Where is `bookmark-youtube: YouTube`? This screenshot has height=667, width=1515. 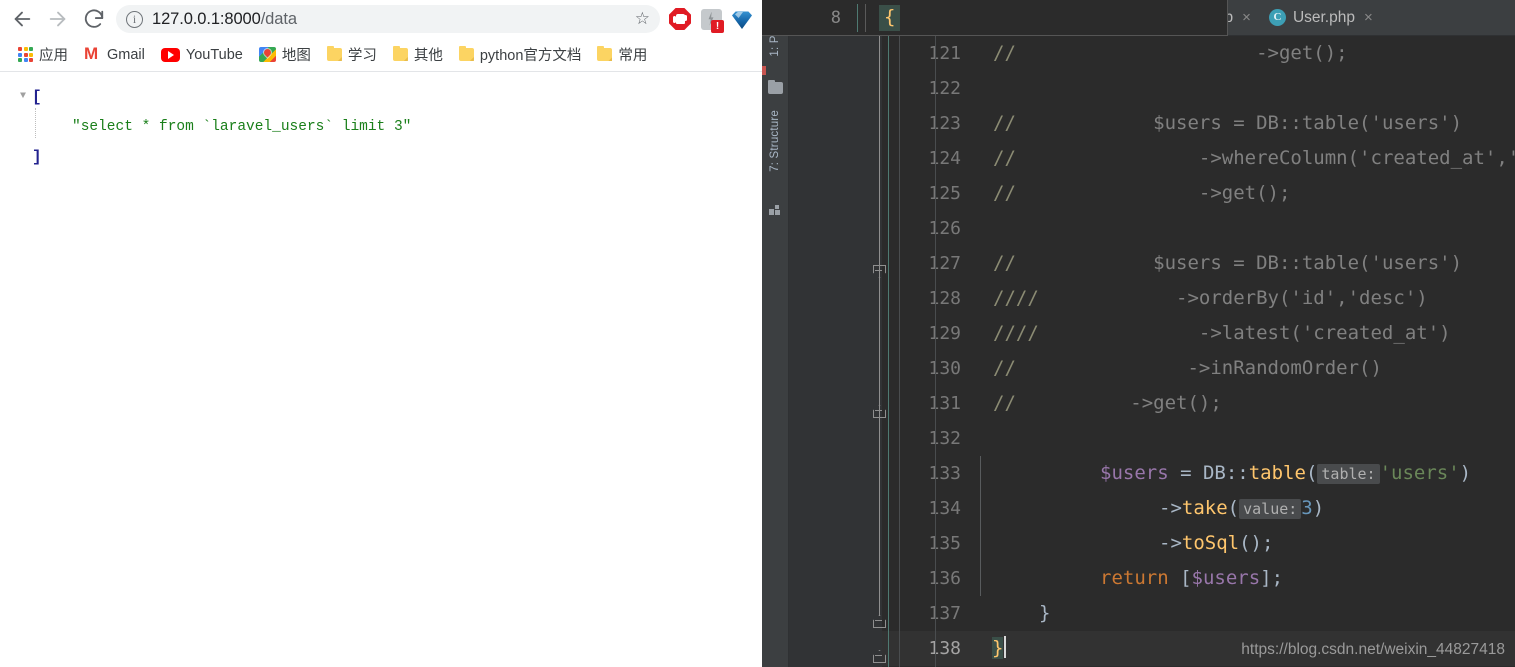
bookmark-youtube: YouTube is located at coordinates (202, 55).